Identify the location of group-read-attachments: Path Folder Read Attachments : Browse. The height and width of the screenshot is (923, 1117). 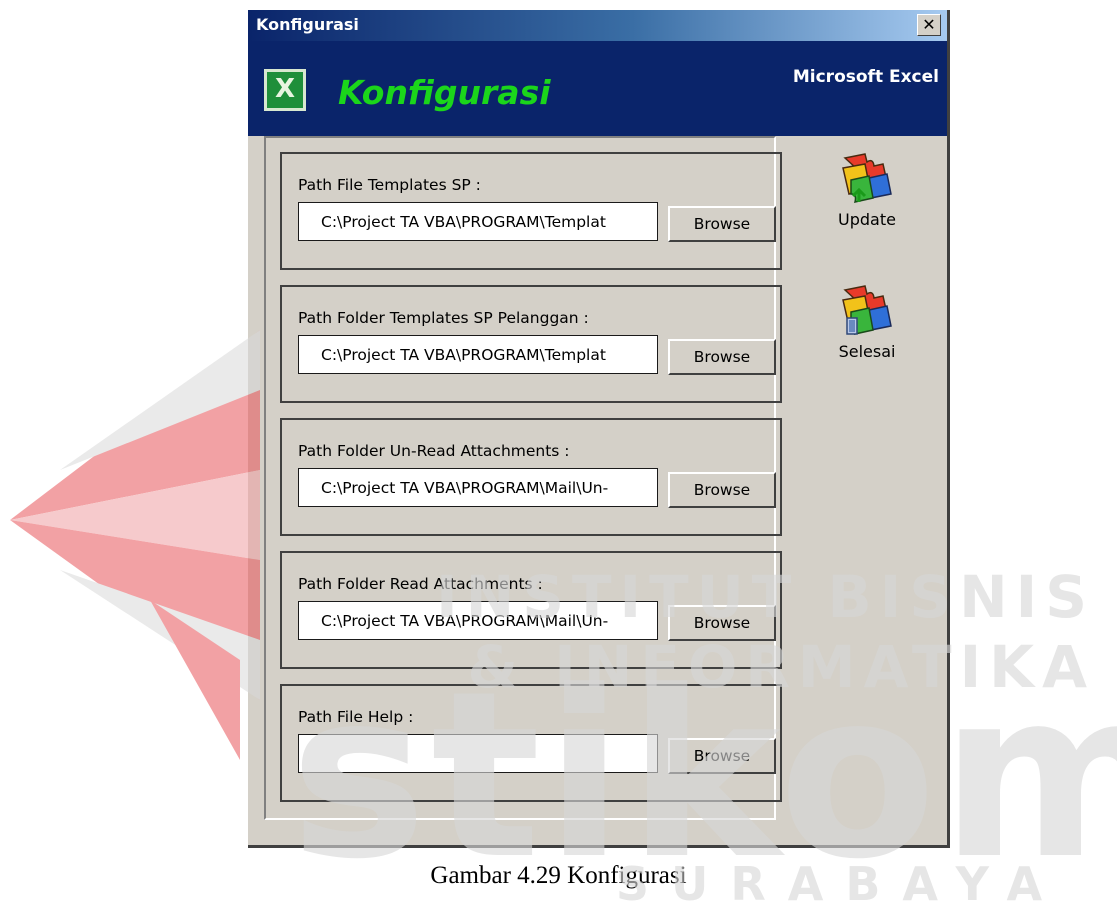
(531, 610).